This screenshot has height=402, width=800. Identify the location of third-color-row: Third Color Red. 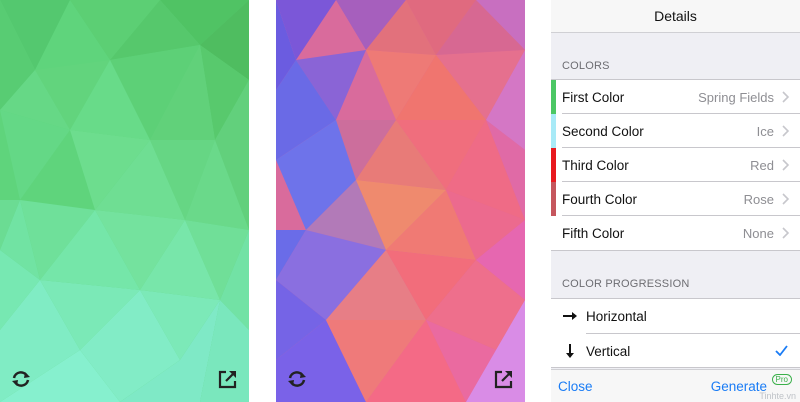
(675, 165).